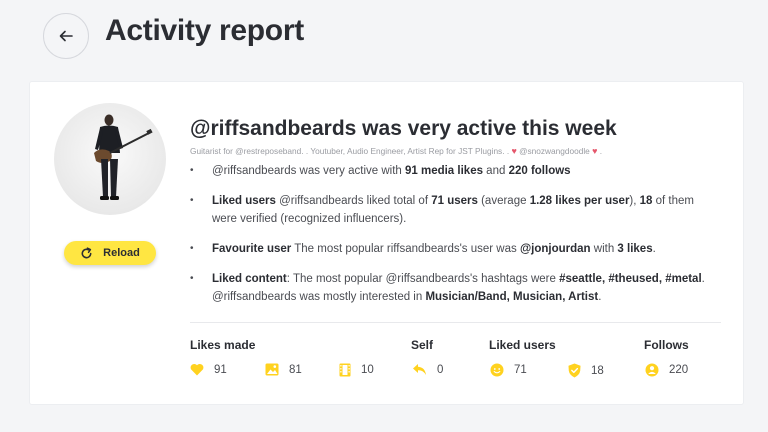 The height and width of the screenshot is (432, 768). Describe the element at coordinates (272, 369) in the screenshot. I see `image-icon` at that location.